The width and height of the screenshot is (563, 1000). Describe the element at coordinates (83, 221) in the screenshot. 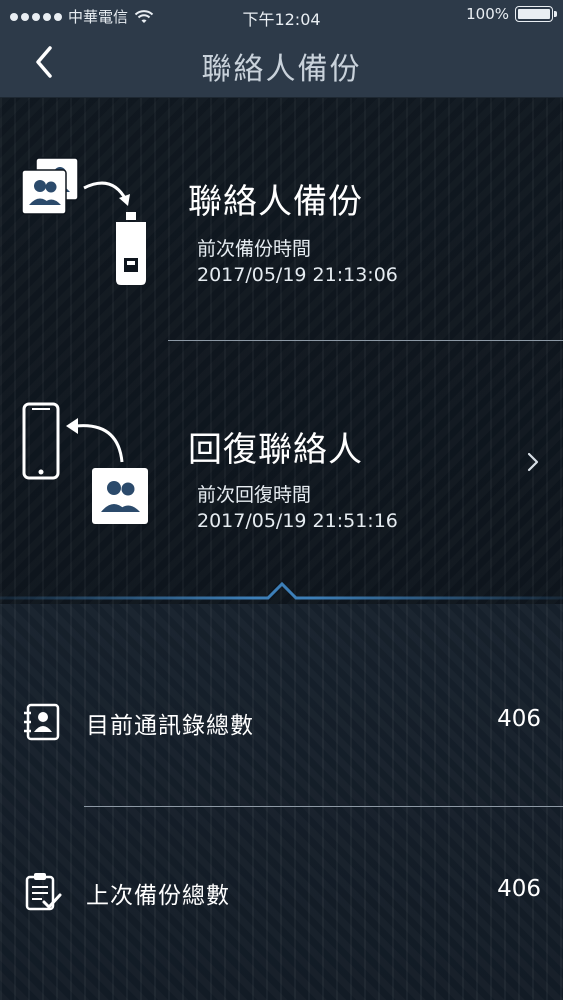

I see `backup-to-device-icon` at that location.